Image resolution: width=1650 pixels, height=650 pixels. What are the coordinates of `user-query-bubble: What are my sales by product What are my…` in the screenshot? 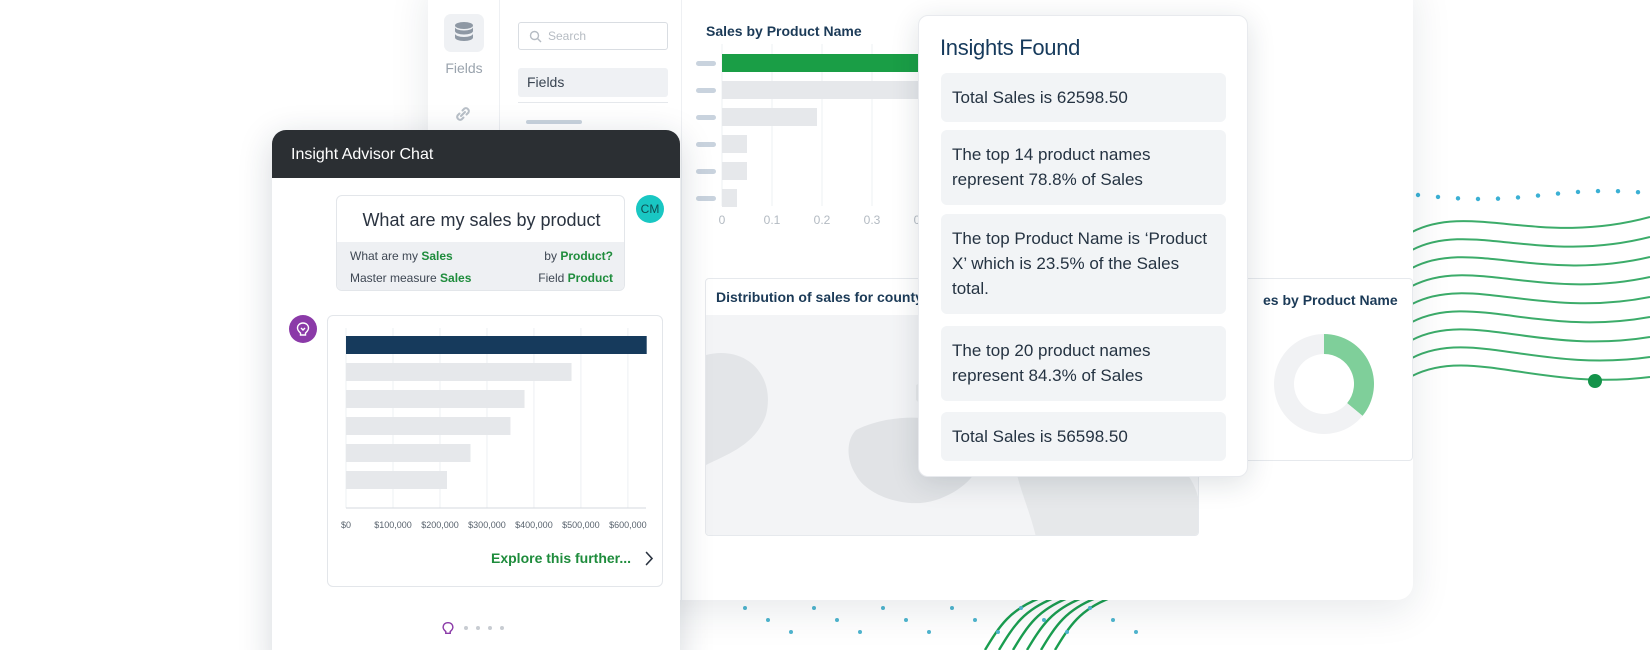 It's located at (480, 243).